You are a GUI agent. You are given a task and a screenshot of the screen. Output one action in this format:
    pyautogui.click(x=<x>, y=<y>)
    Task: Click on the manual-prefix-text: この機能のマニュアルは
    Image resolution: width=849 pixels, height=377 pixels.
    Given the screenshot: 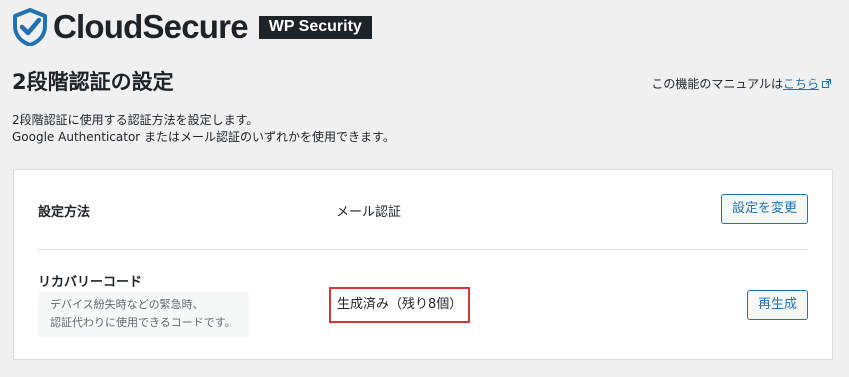 What is the action you would take?
    pyautogui.click(x=717, y=84)
    